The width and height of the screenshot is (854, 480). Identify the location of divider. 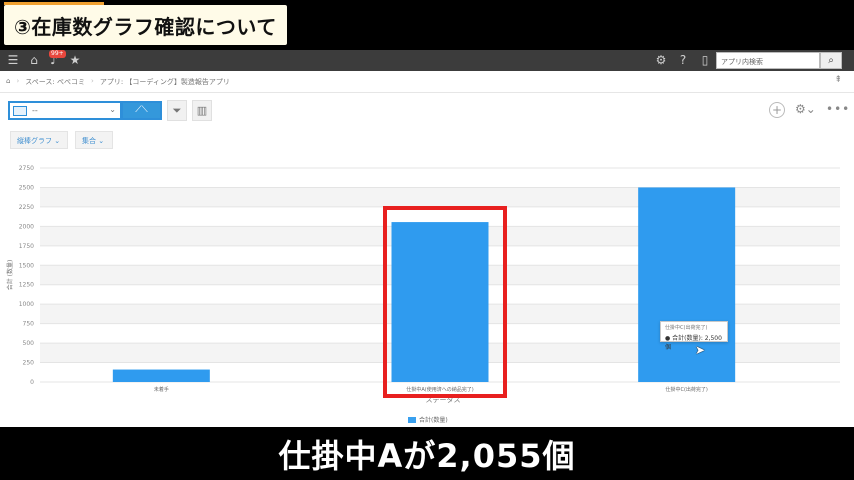
(427, 92).